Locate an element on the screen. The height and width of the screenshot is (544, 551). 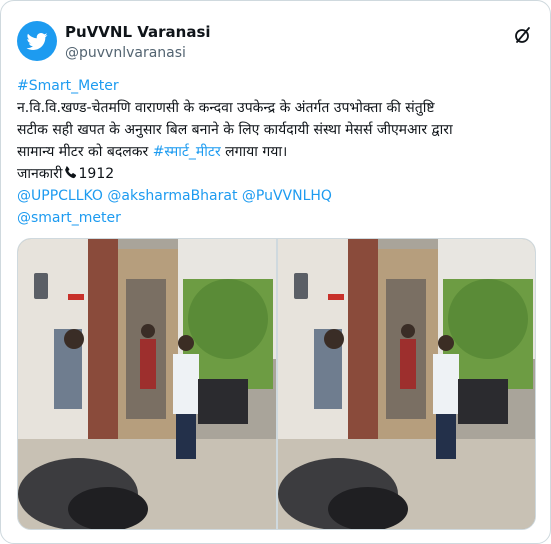
info-number: 1912 is located at coordinates (96, 174).